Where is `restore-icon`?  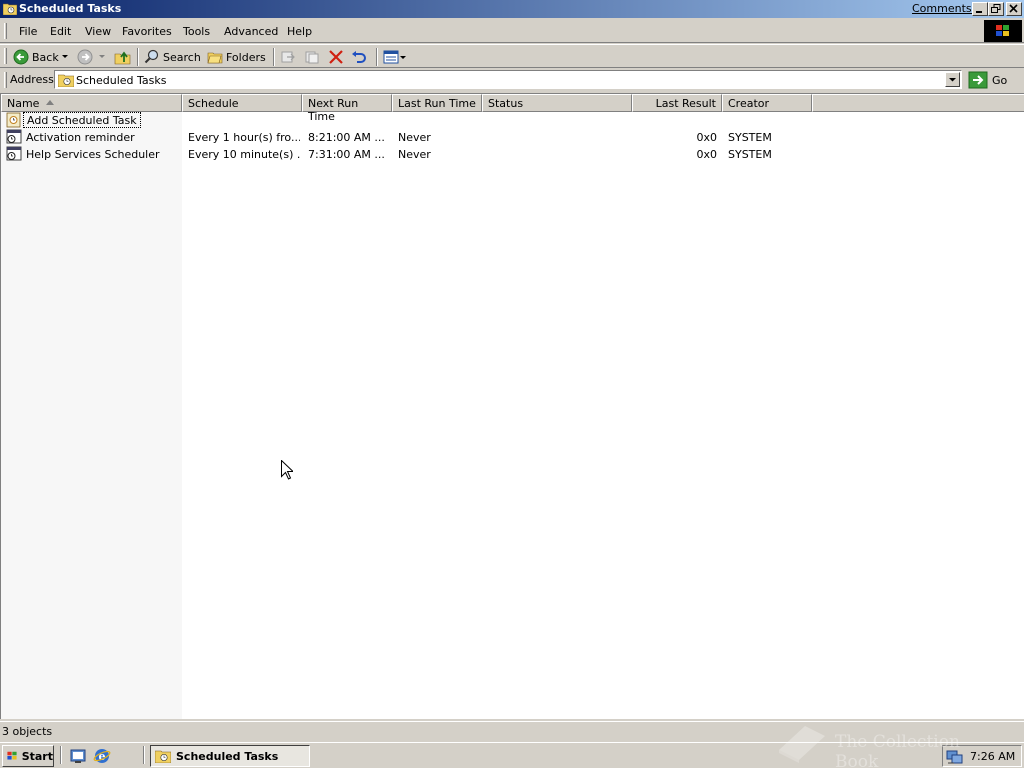 restore-icon is located at coordinates (996, 8).